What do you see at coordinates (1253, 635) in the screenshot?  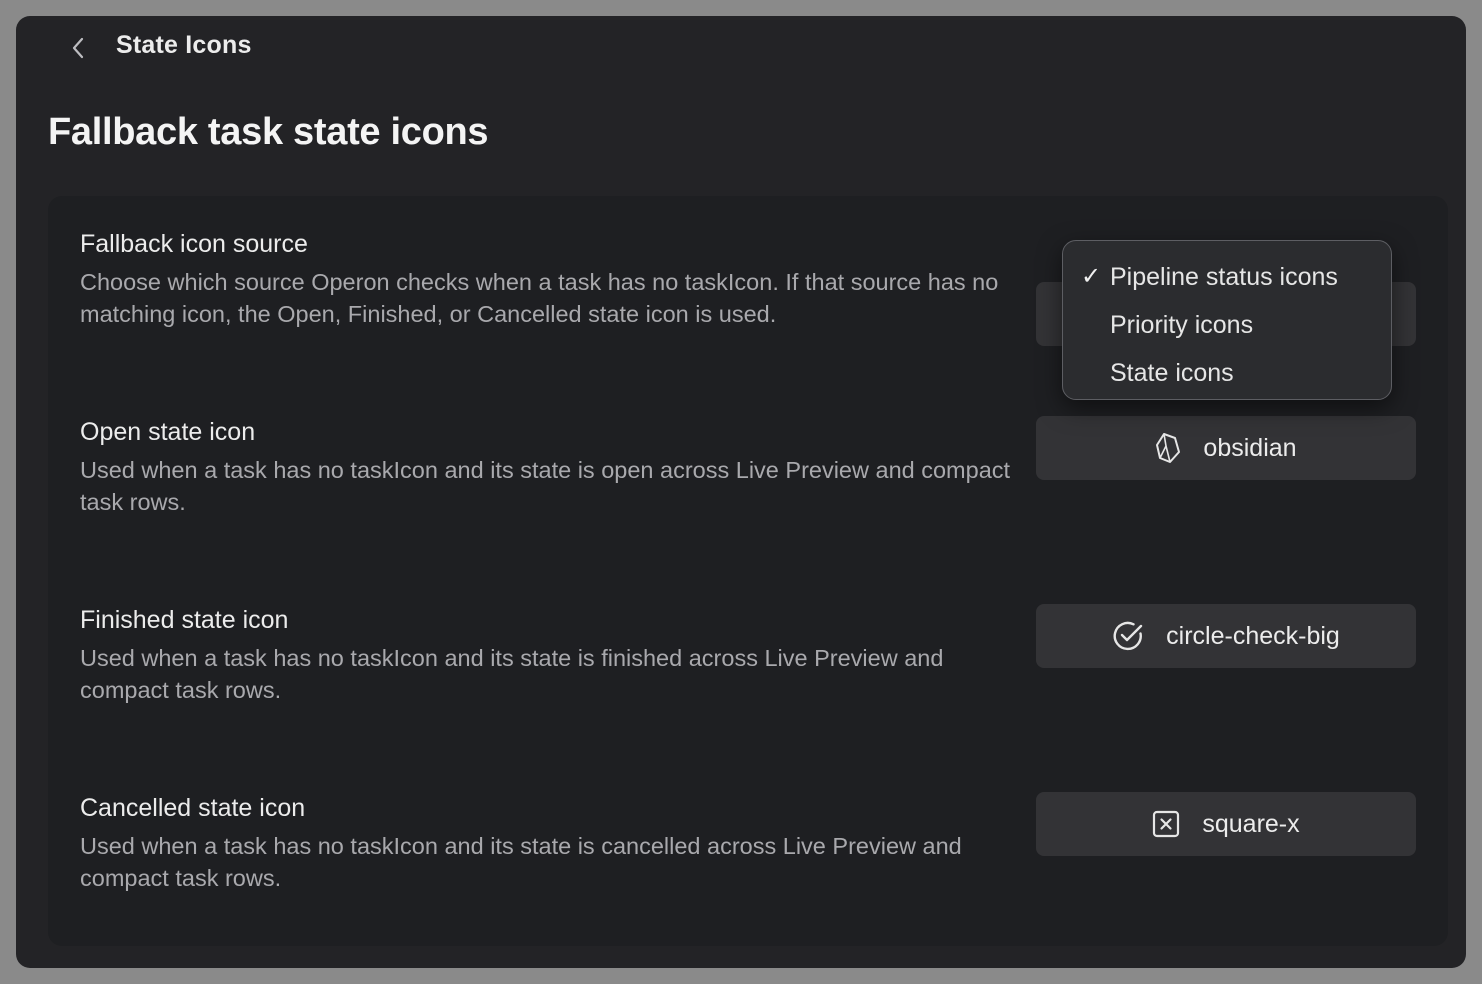 I see `icon-name-label: circle-check-big` at bounding box center [1253, 635].